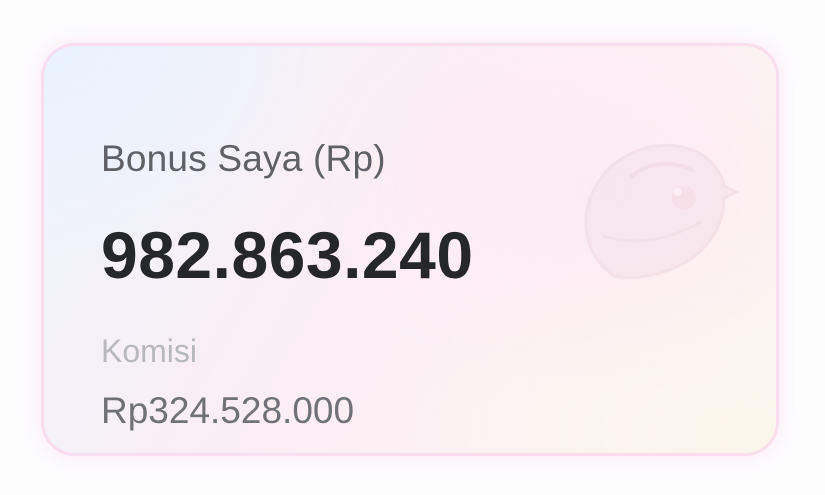 The width and height of the screenshot is (825, 495). Describe the element at coordinates (287, 255) in the screenshot. I see `bonus-amount-value: 982.863.240` at that location.